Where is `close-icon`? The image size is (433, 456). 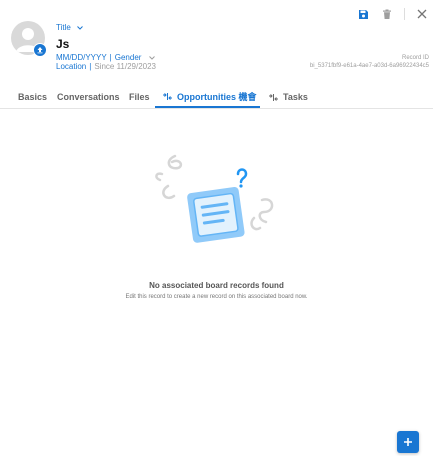
close-icon is located at coordinates (422, 14).